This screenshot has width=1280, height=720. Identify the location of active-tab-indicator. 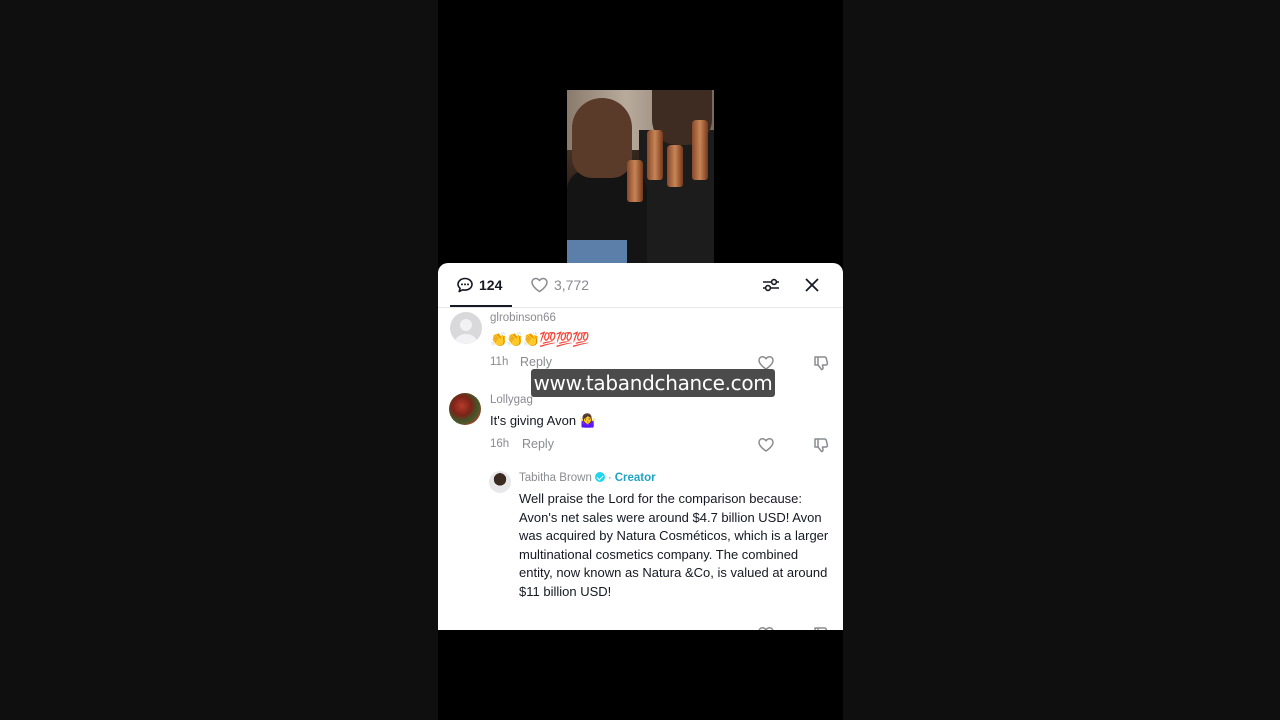
(481, 306).